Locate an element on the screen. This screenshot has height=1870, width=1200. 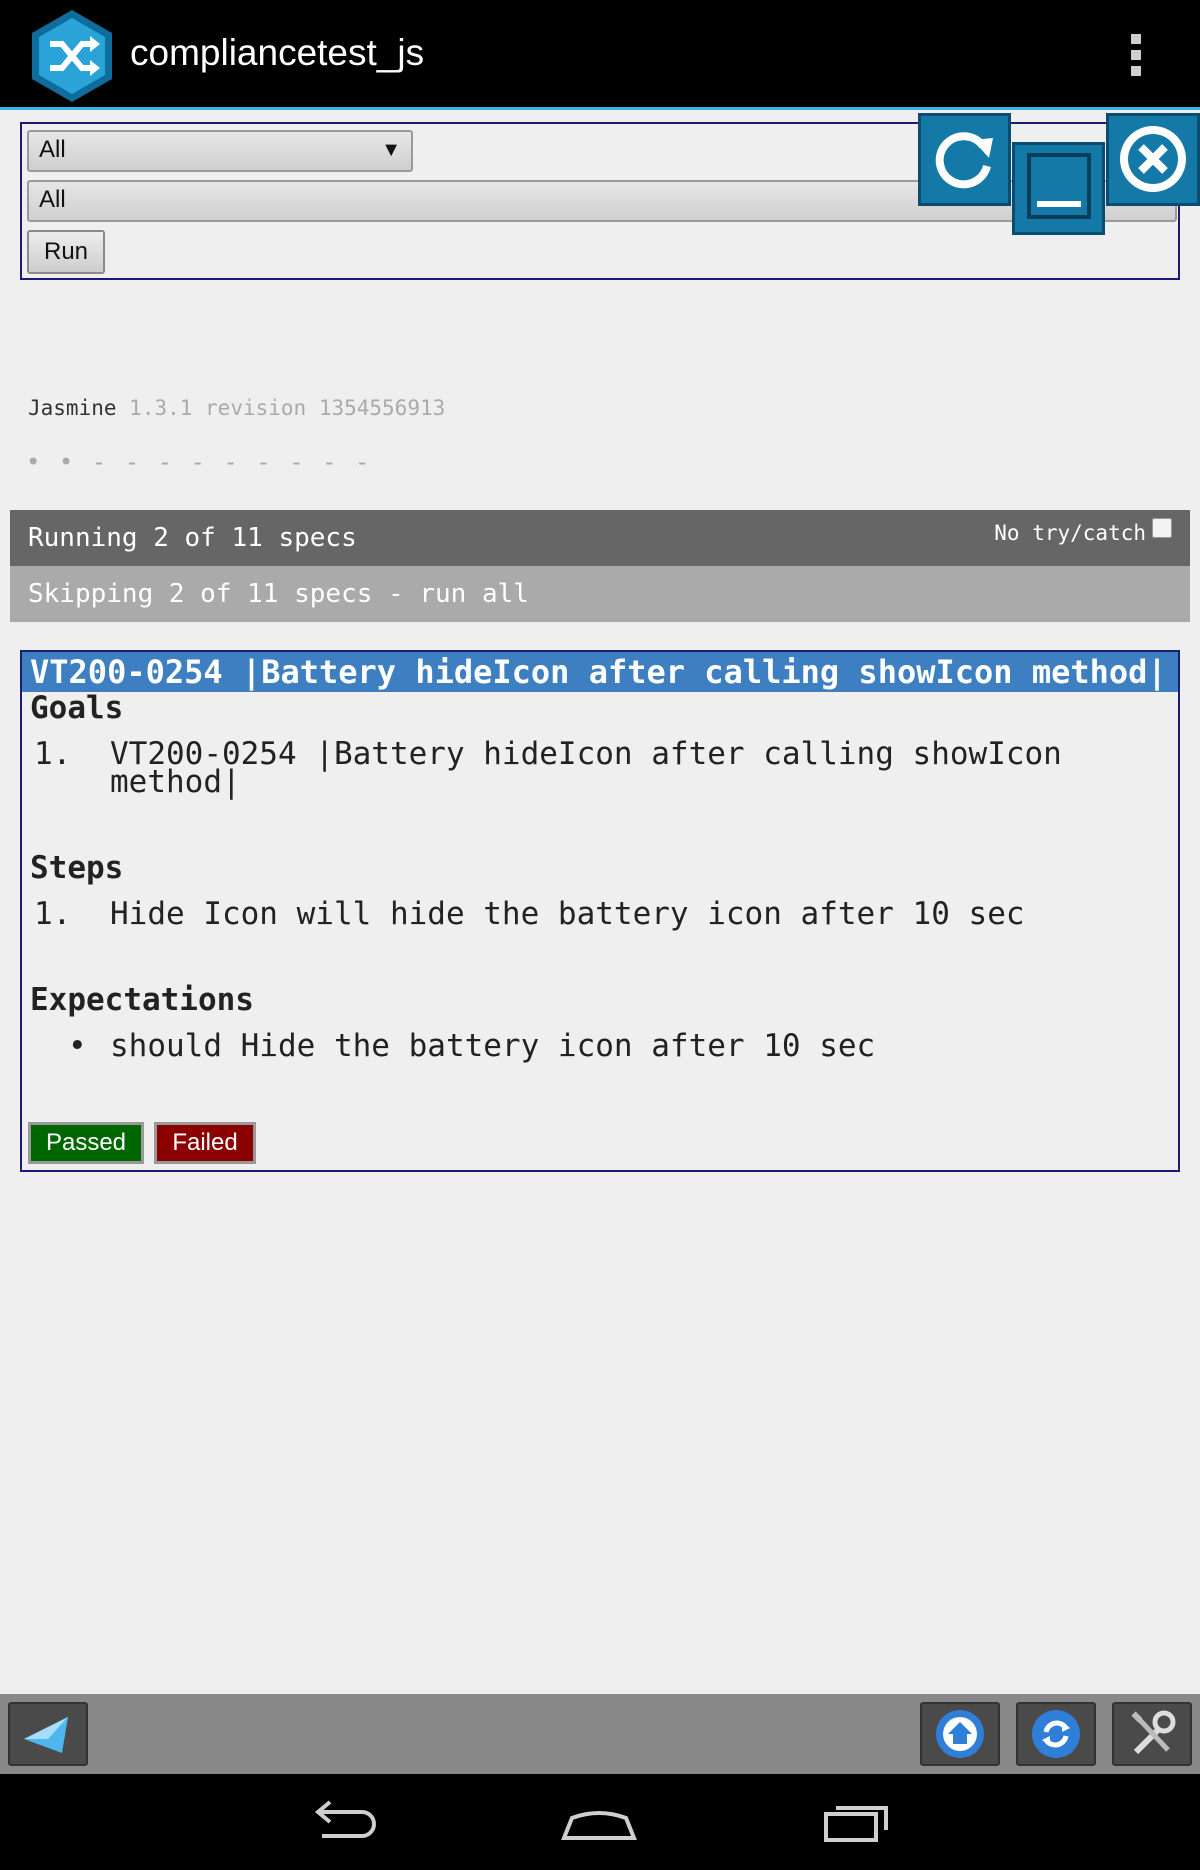
running-summary-text: Running 2 of 11 specs is located at coordinates (192, 538).